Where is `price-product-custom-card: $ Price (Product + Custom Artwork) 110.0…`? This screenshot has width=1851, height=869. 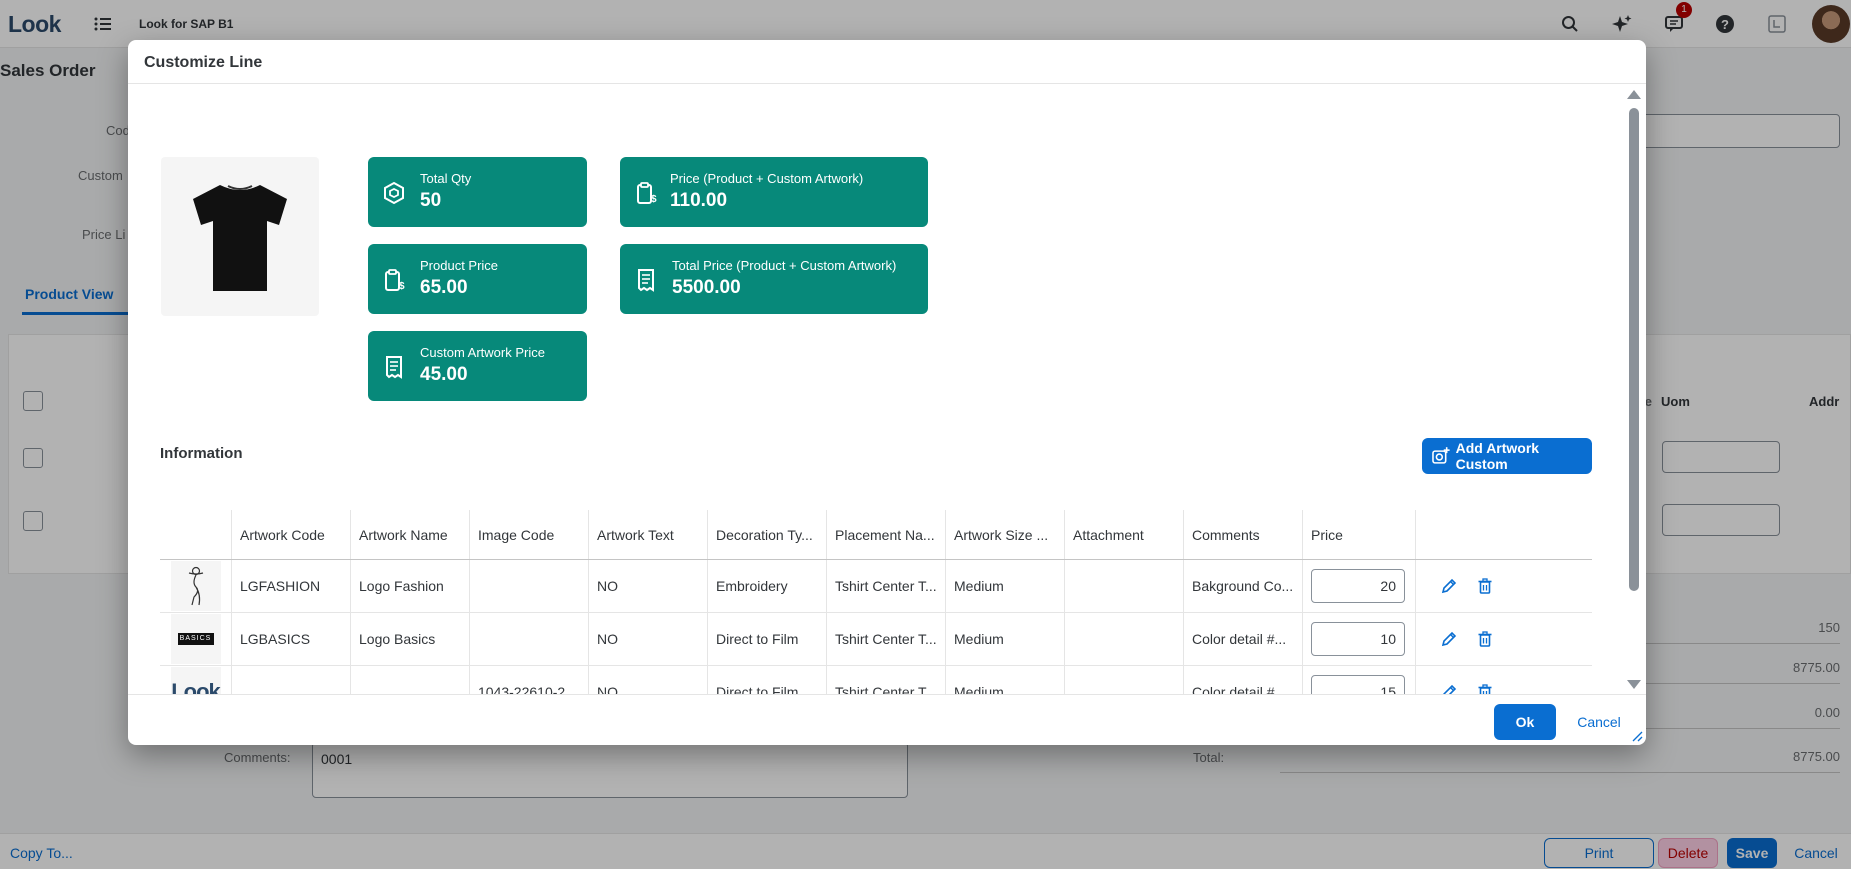
price-product-custom-card: $ Price (Product + Custom Artwork) 110.0… is located at coordinates (774, 192).